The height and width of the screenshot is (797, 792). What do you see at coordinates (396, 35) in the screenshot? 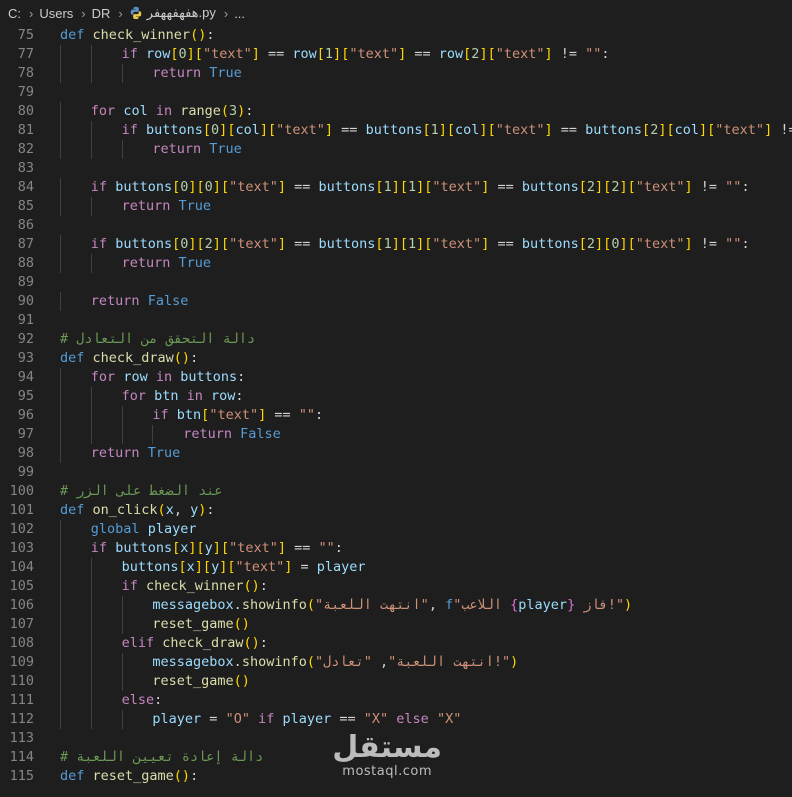
I see `code-line: 75 def check_winner():` at bounding box center [396, 35].